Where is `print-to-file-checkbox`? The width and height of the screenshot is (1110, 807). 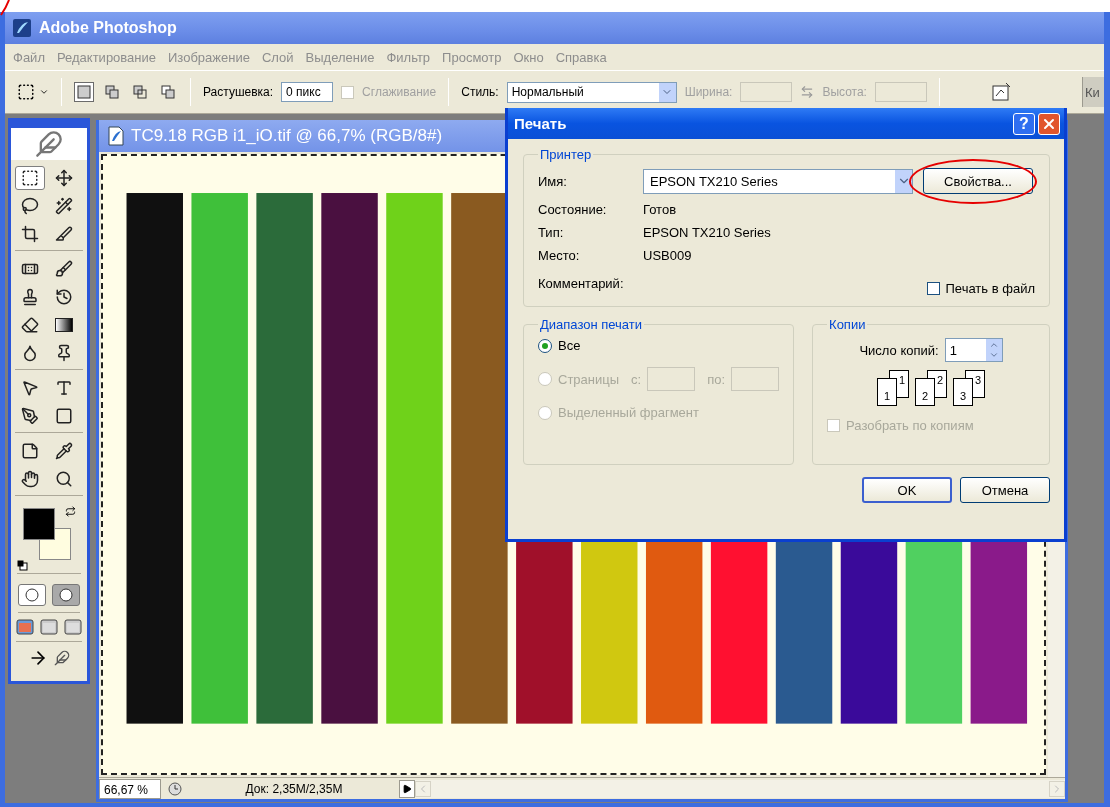
print-to-file-checkbox is located at coordinates (933, 288).